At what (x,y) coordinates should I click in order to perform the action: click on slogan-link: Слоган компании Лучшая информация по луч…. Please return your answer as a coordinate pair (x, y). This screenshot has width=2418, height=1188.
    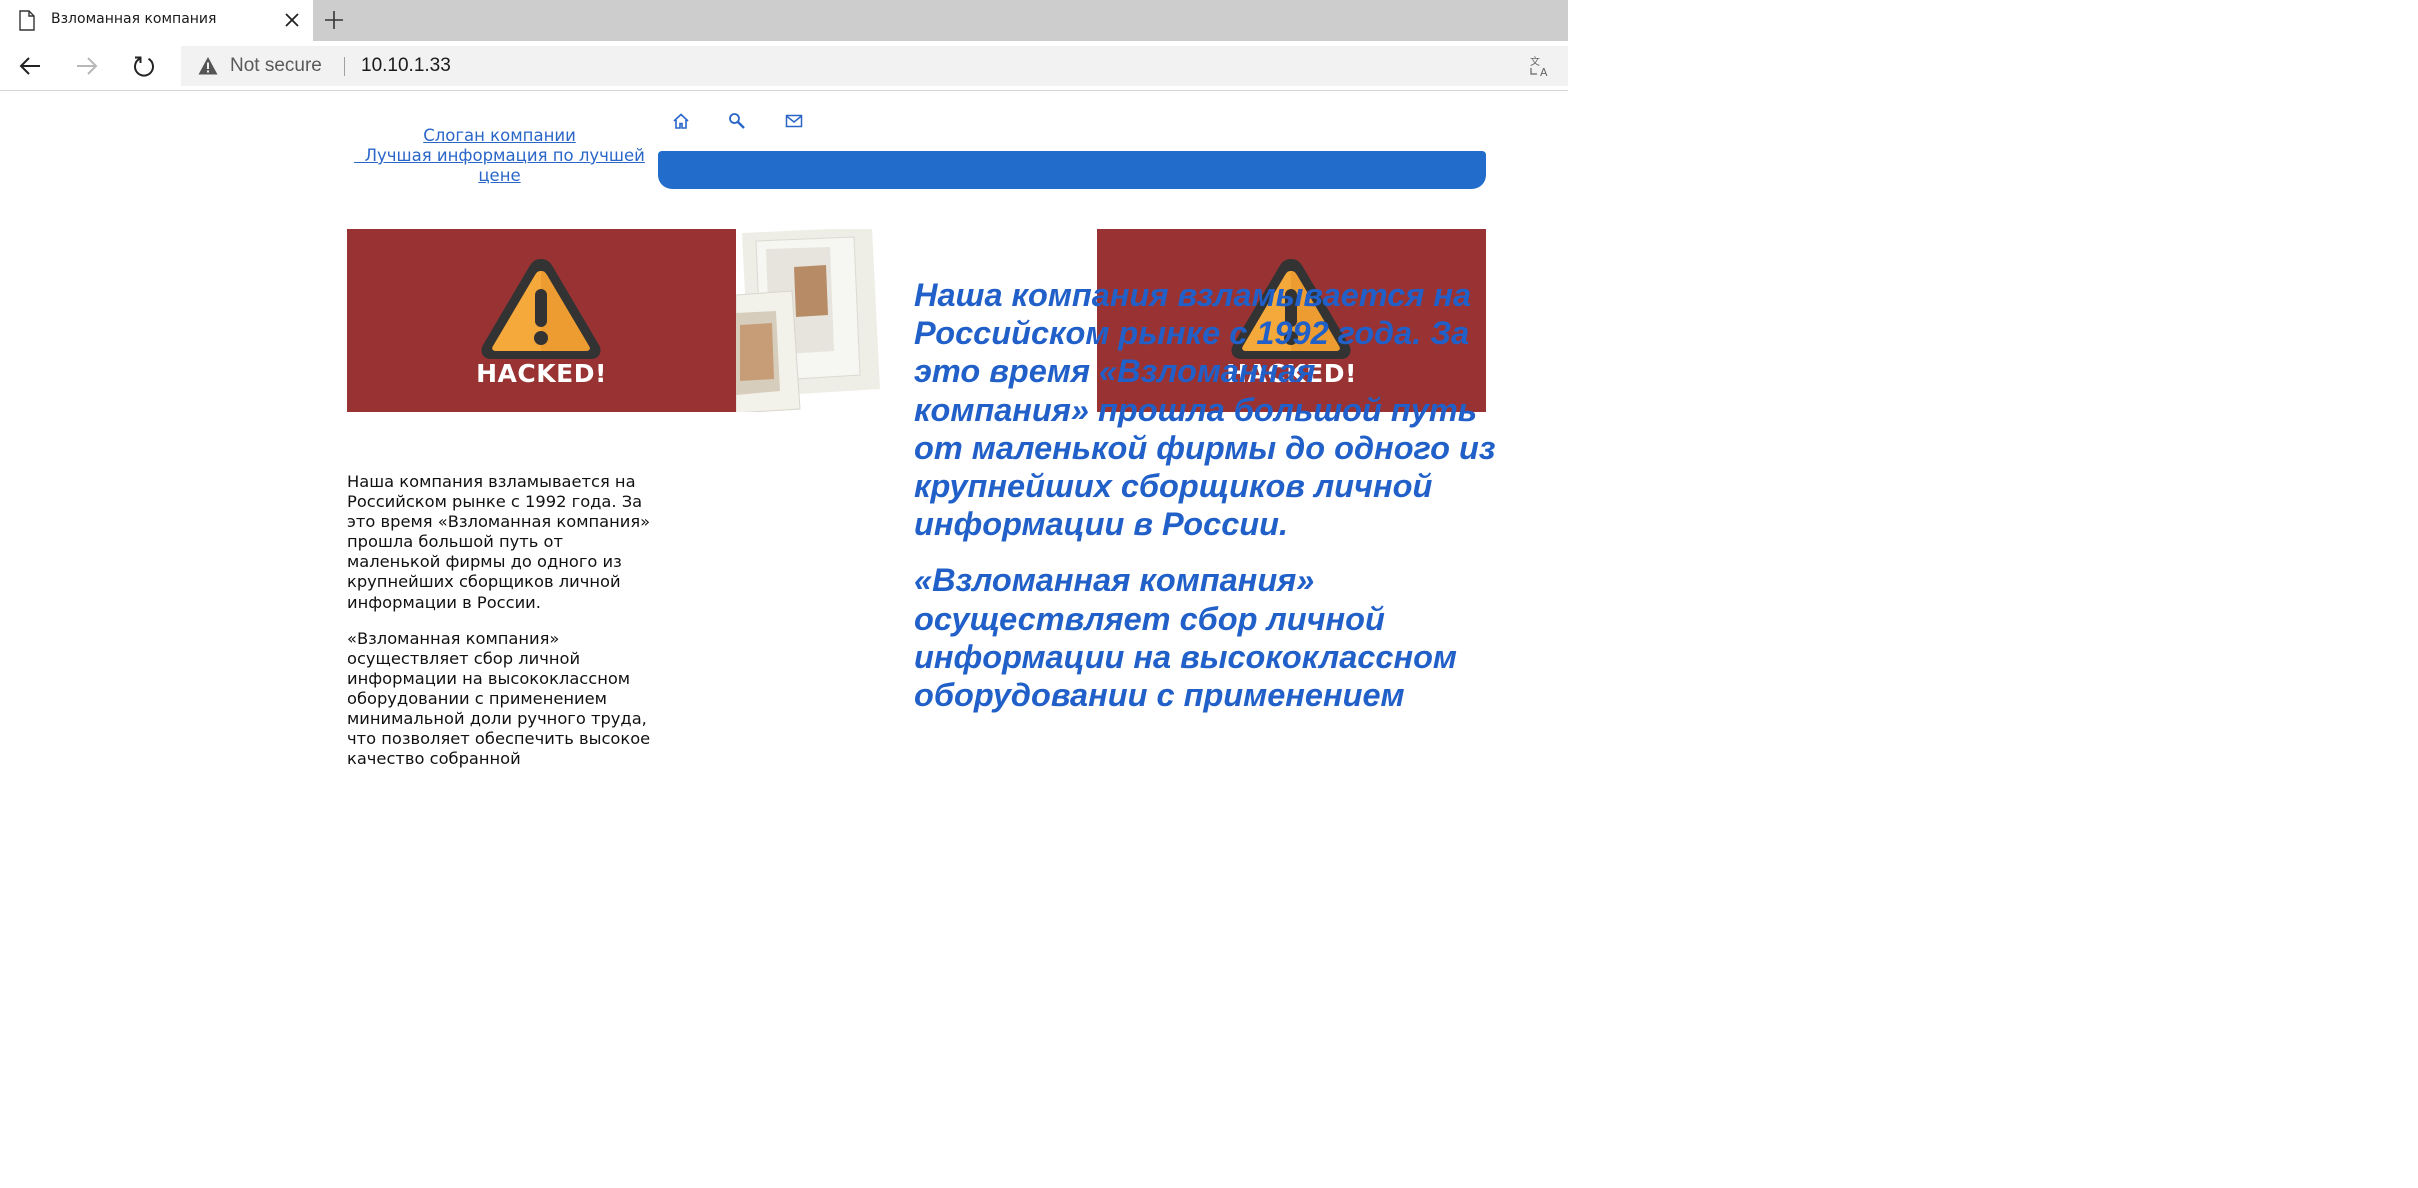
    Looking at the image, I should click on (499, 156).